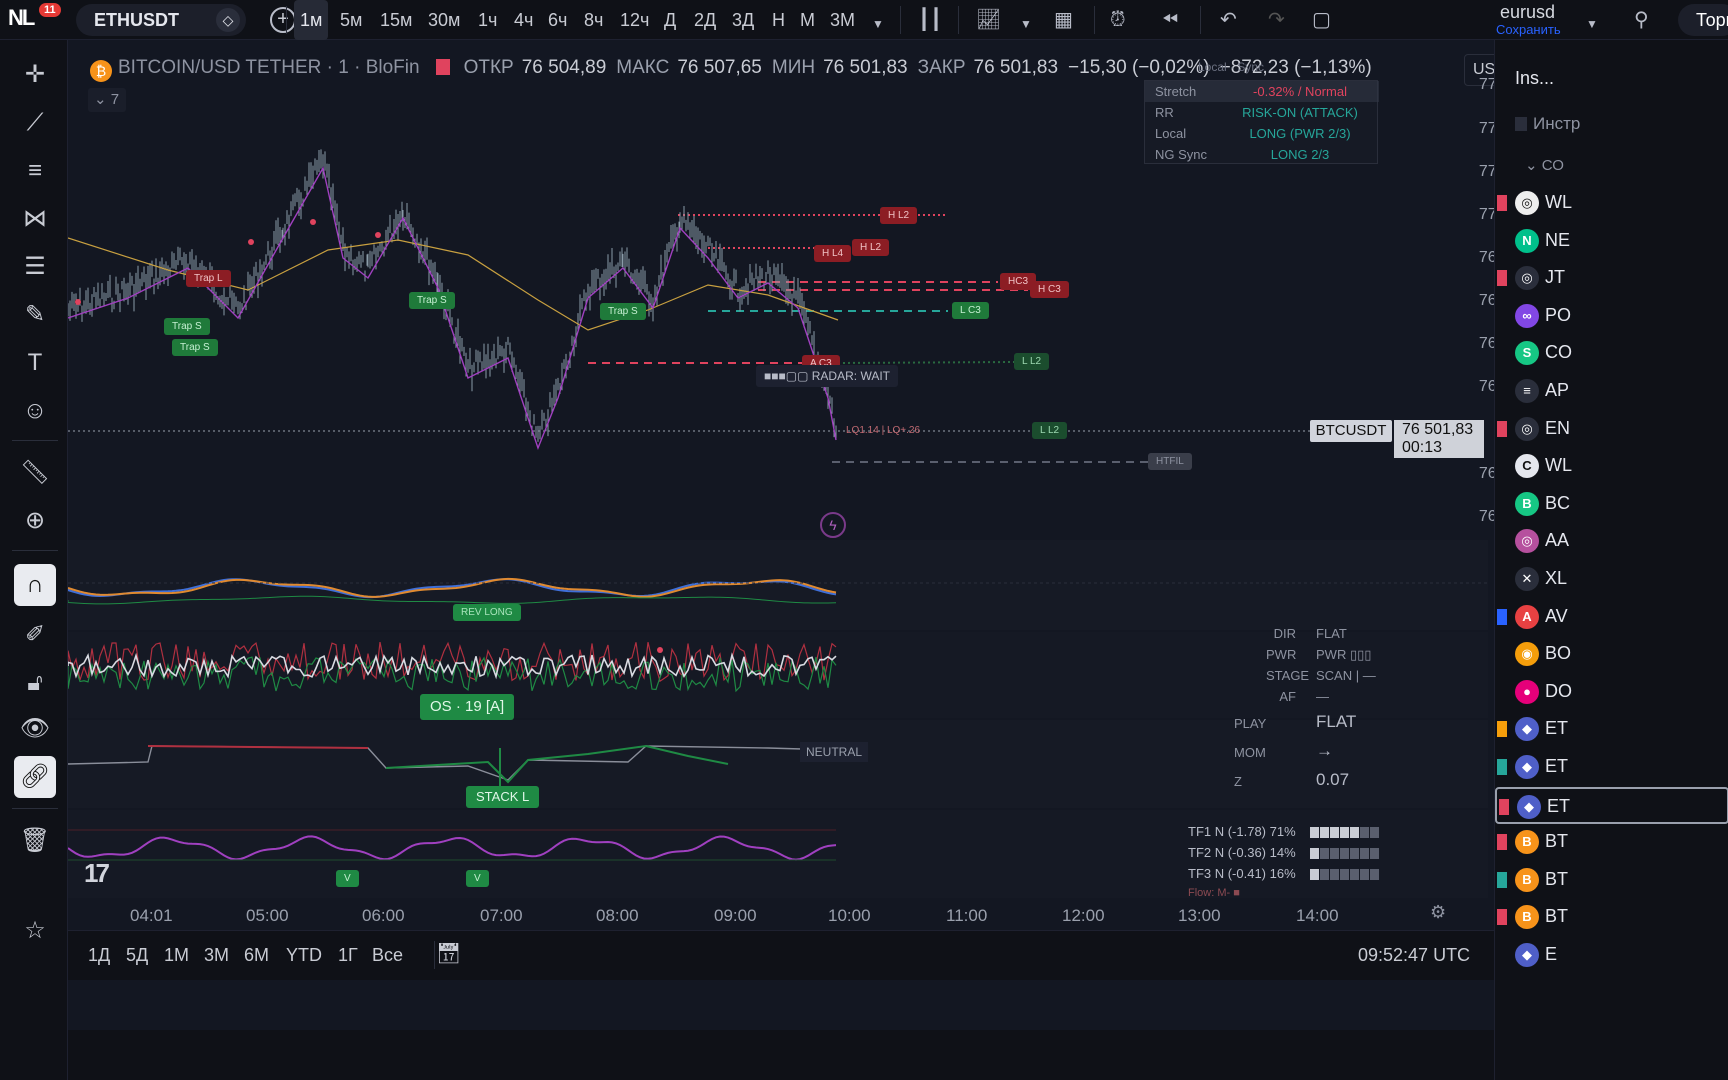 This screenshot has width=1728, height=1080. What do you see at coordinates (35, 729) in the screenshot?
I see `hide-icon: 👁︎` at bounding box center [35, 729].